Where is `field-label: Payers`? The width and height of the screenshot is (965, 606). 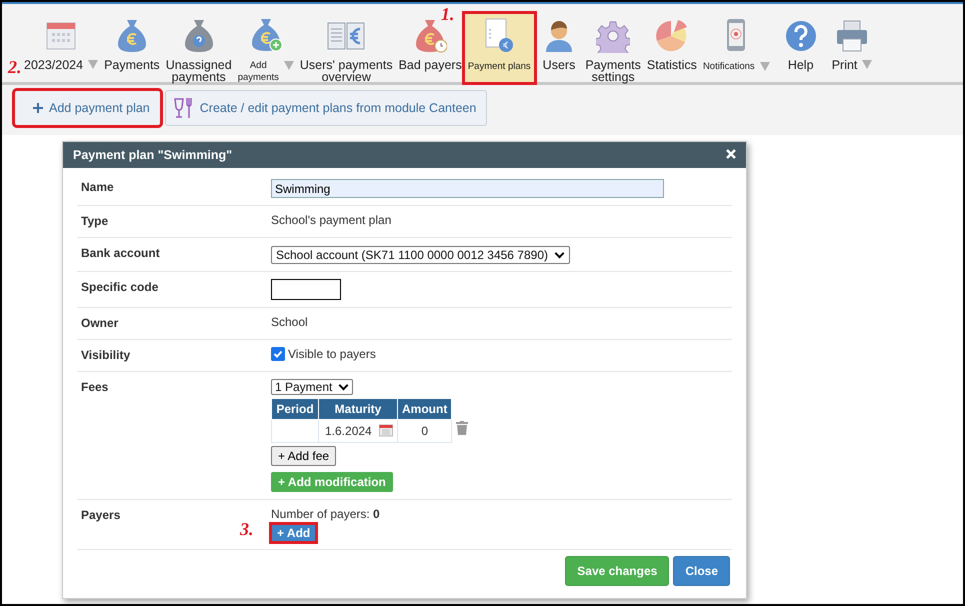 field-label: Payers is located at coordinates (100, 515).